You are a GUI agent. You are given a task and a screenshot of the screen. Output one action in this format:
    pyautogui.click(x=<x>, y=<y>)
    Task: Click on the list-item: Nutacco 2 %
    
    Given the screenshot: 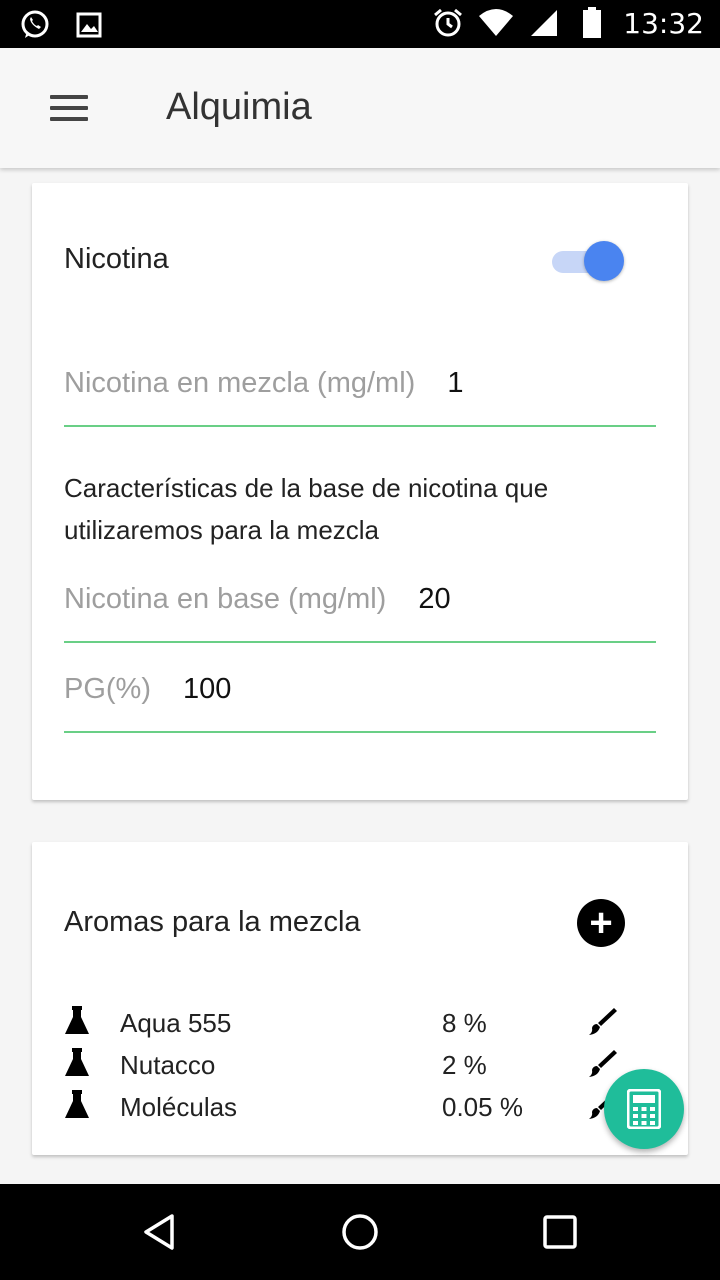 What is the action you would take?
    pyautogui.click(x=344, y=1065)
    